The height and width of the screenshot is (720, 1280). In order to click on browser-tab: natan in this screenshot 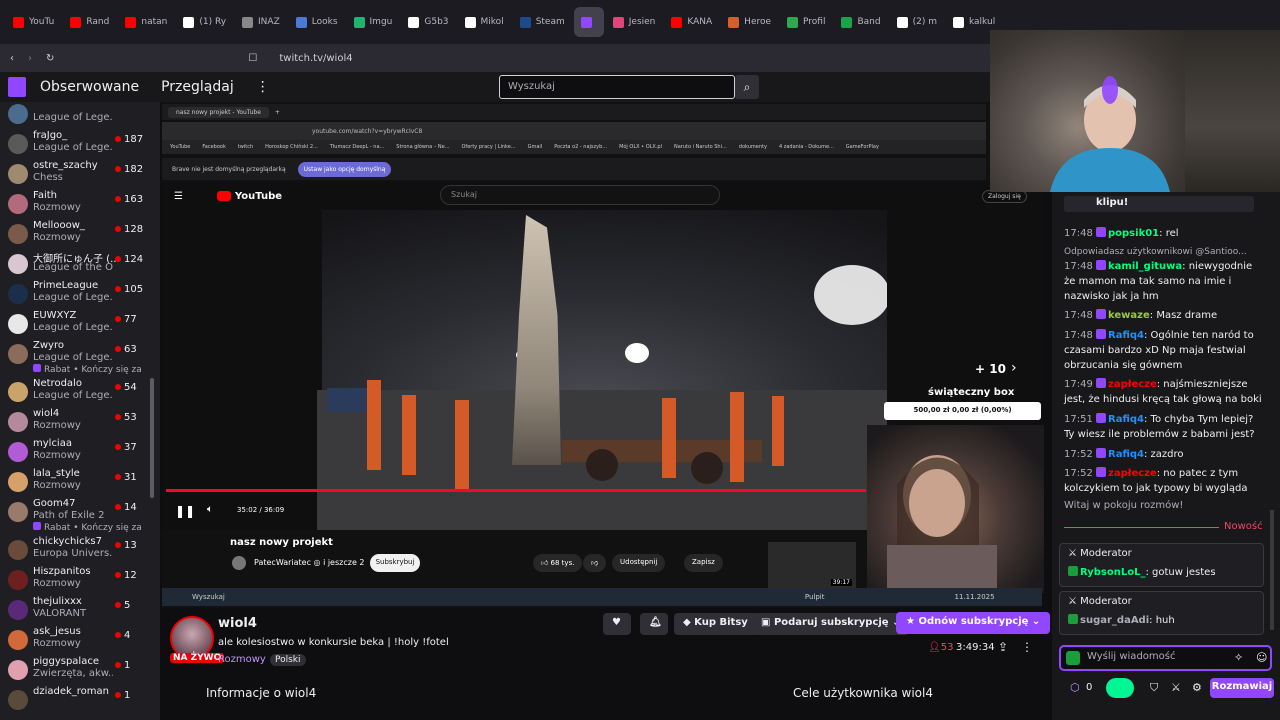, I will do `click(146, 22)`.